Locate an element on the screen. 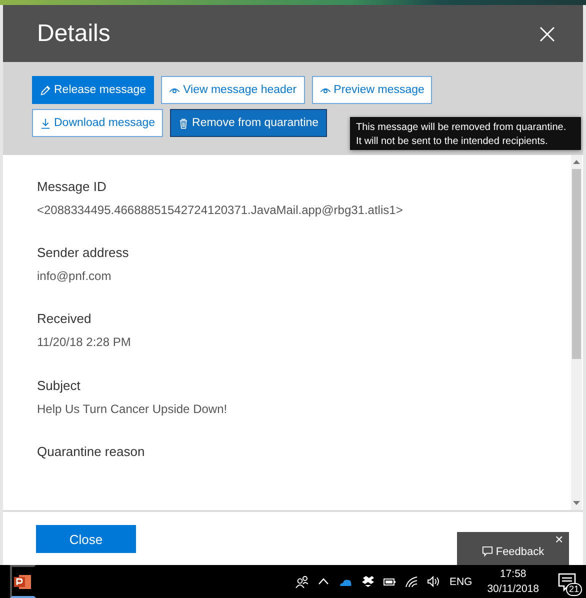  notification-count: 21 is located at coordinates (574, 589).